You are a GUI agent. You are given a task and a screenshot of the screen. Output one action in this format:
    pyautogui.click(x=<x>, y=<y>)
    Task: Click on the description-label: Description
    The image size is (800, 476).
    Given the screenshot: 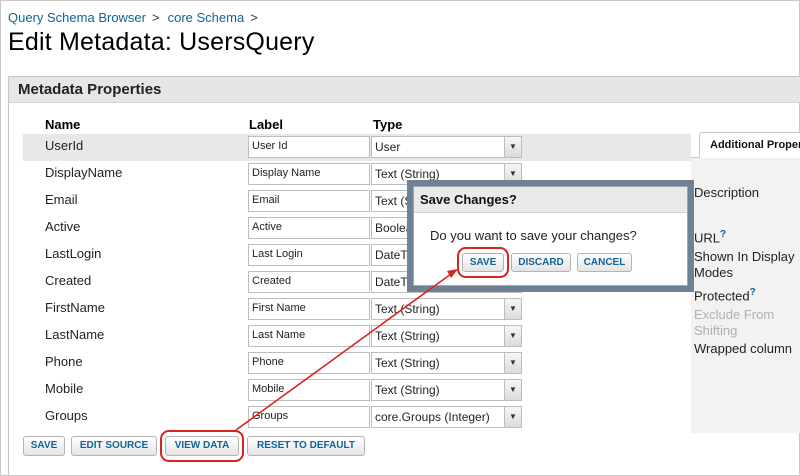 What is the action you would take?
    pyautogui.click(x=727, y=192)
    